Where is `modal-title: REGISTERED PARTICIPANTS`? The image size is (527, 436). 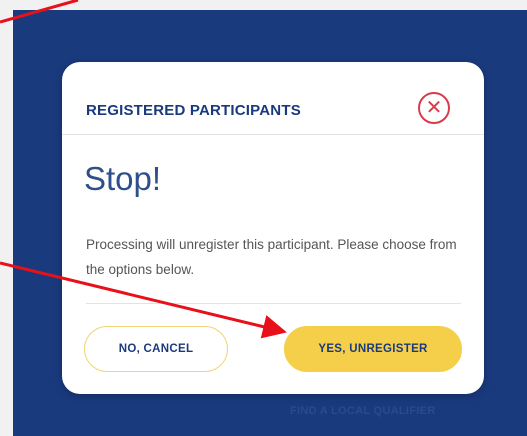 modal-title: REGISTERED PARTICIPANTS is located at coordinates (193, 110).